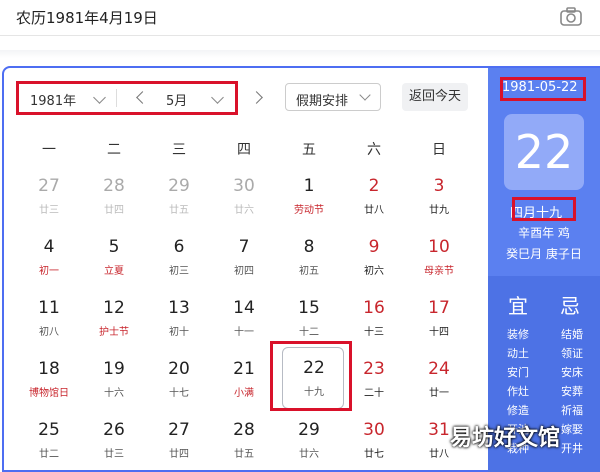 Image resolution: width=600 pixels, height=472 pixels. I want to click on weekday-label: 二, so click(114, 150).